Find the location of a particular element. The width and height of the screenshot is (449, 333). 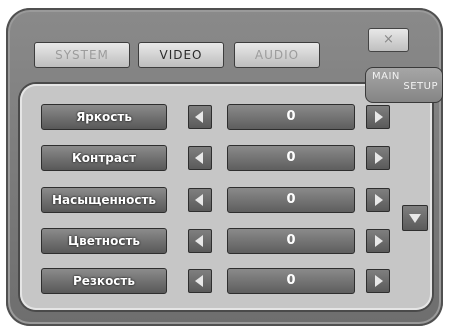

main-setup-button: MAIN SETUP is located at coordinates (404, 85).